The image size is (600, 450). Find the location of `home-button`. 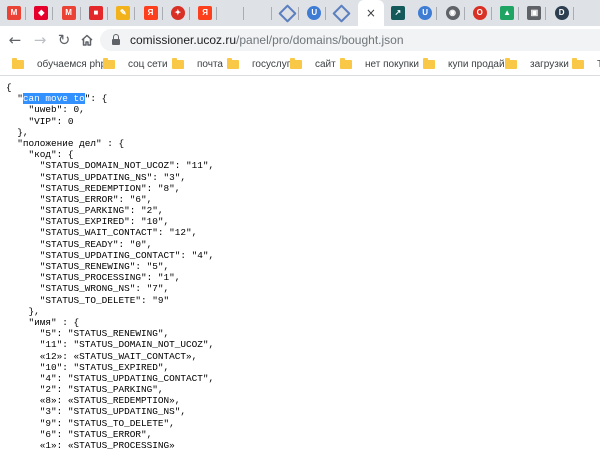

home-button is located at coordinates (87, 40).